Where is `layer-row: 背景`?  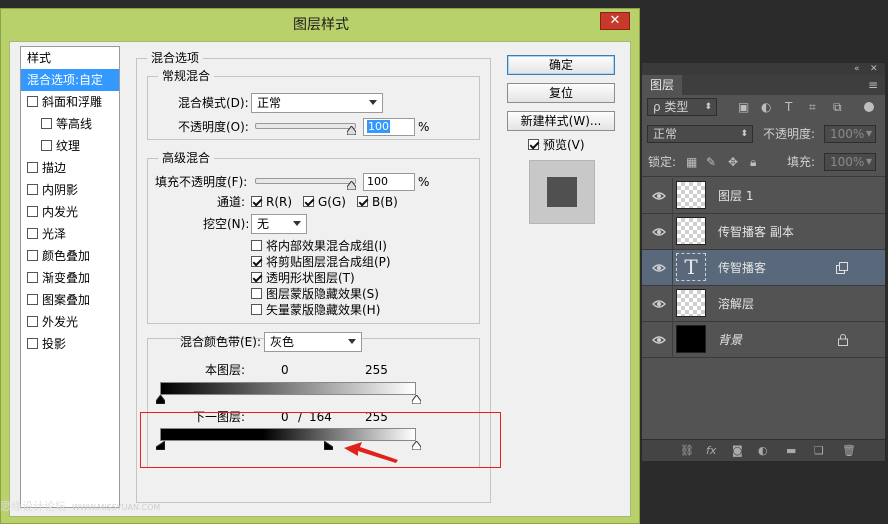
layer-row: 背景 is located at coordinates (763, 340).